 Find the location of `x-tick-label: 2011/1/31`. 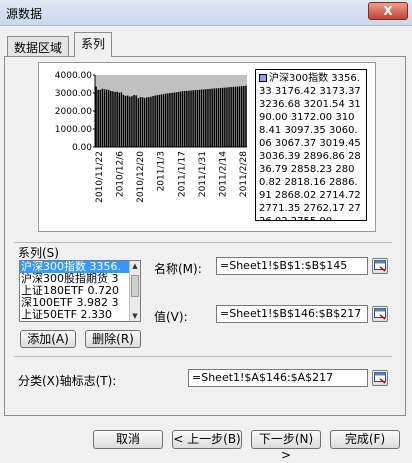

x-tick-label: 2011/1/31 is located at coordinates (203, 174).